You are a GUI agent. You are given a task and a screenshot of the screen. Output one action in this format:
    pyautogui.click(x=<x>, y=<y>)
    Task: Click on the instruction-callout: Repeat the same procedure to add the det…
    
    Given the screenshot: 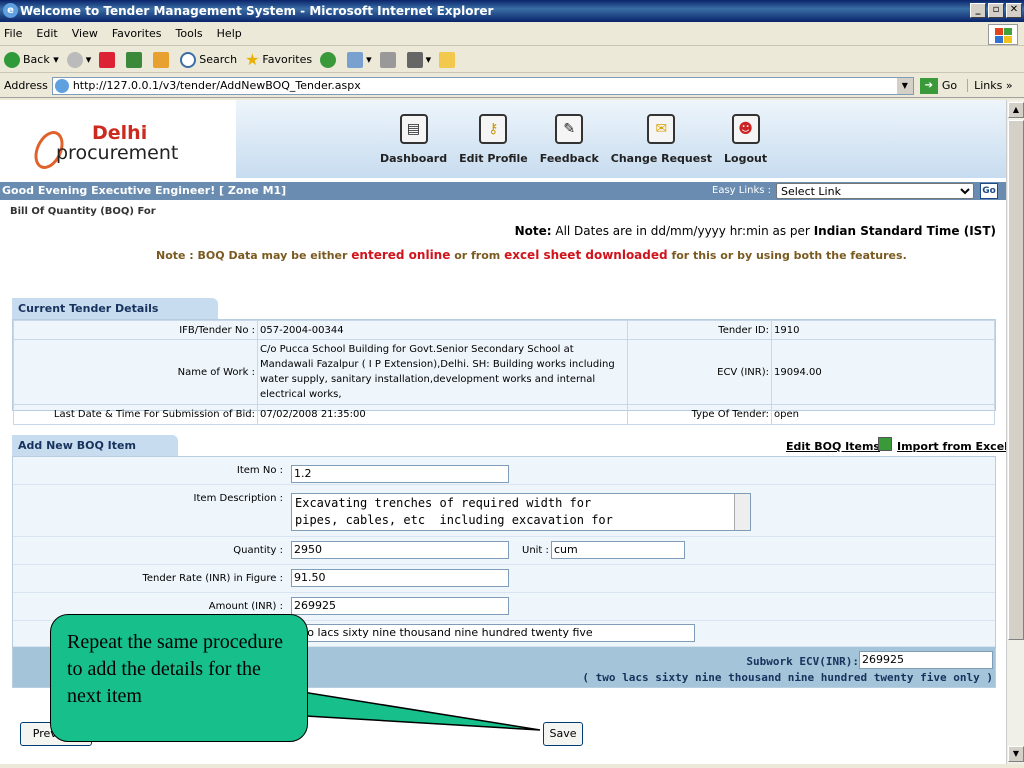 What is the action you would take?
    pyautogui.click(x=179, y=678)
    